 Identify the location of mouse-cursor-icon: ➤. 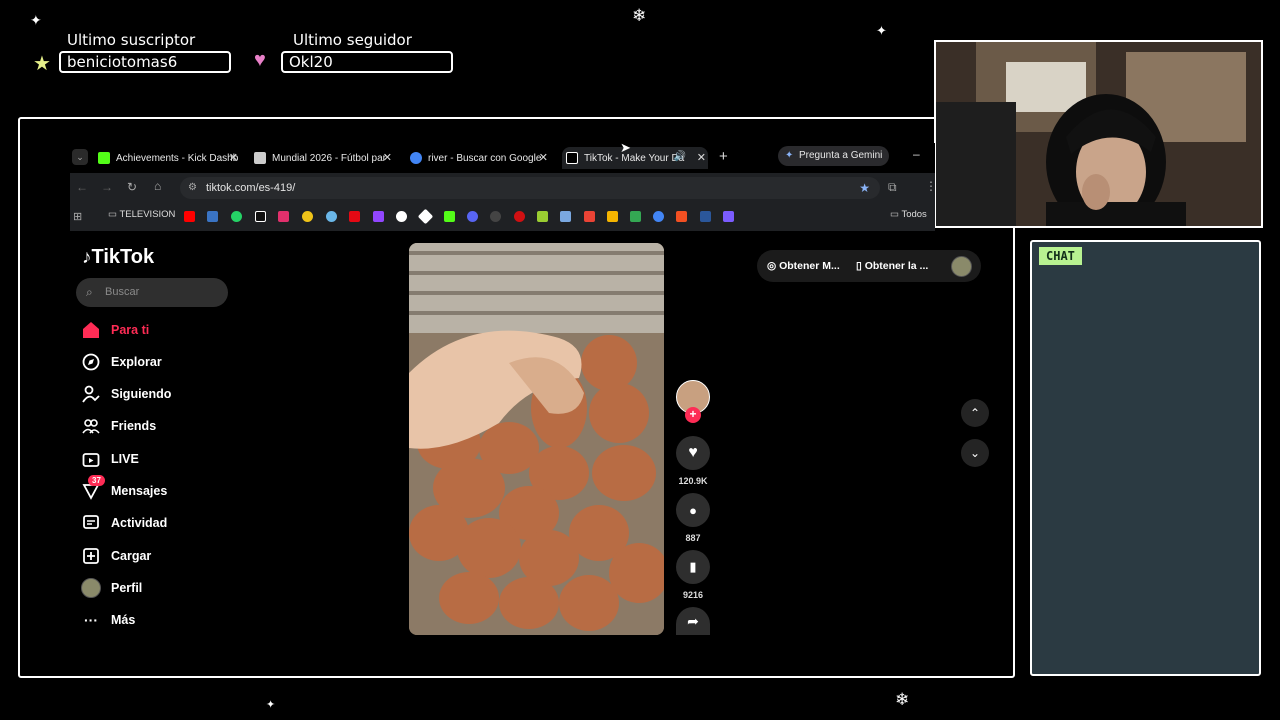
(625, 147).